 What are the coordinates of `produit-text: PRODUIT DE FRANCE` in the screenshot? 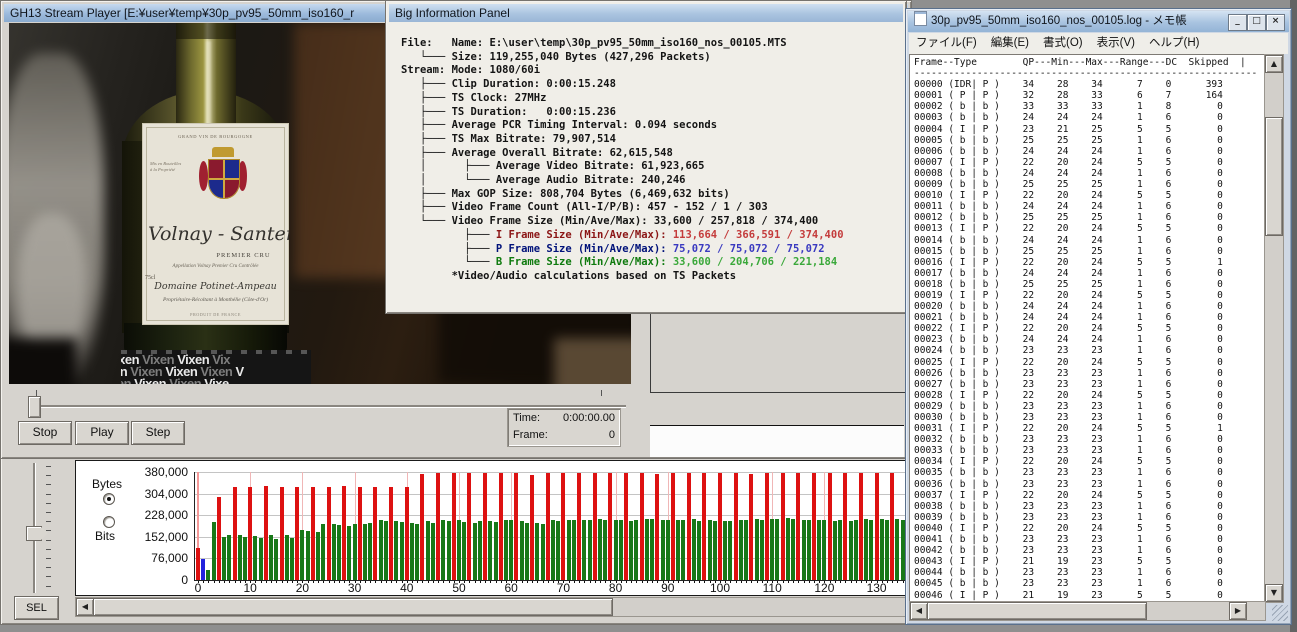 It's located at (215, 314).